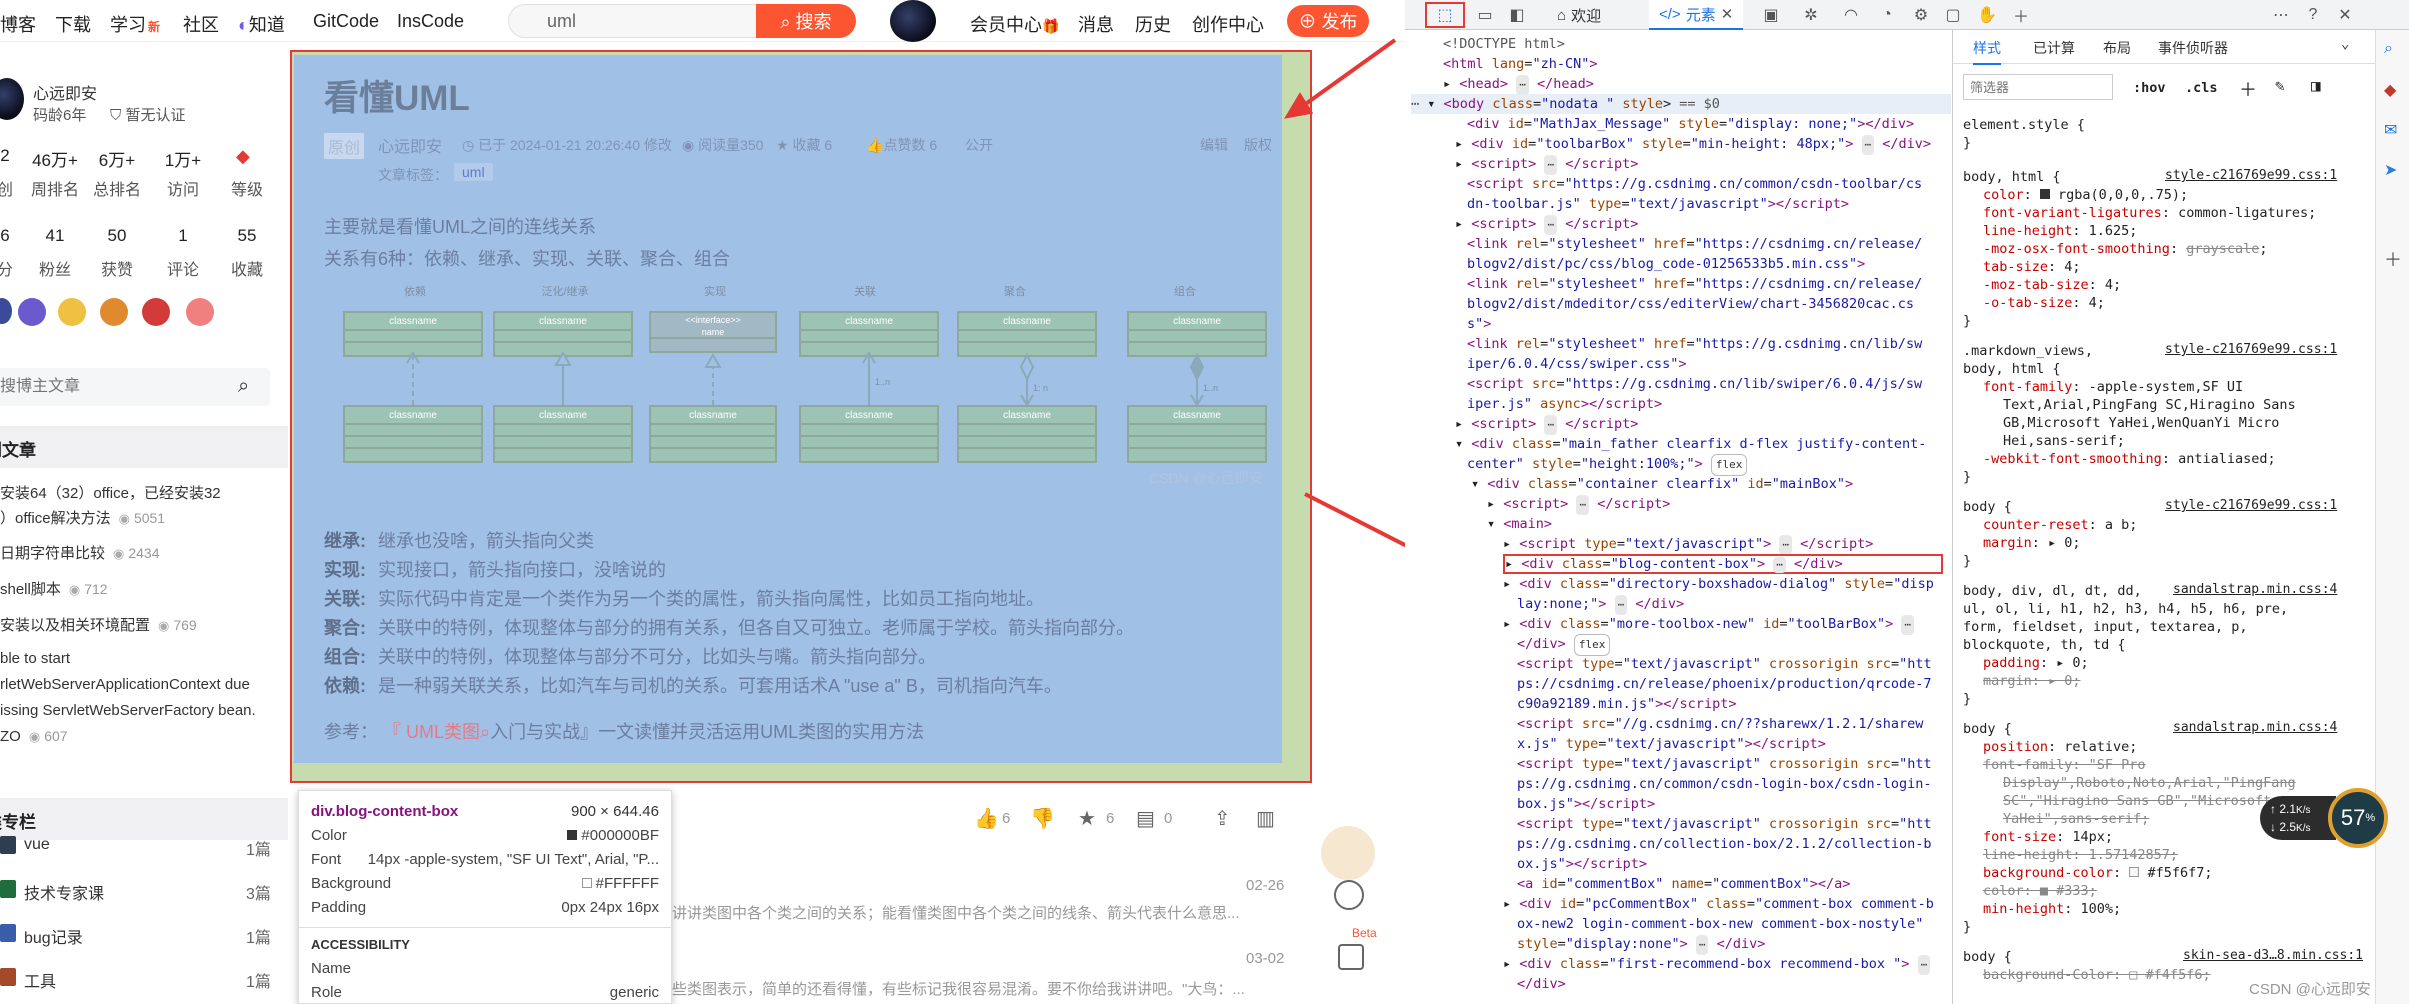 This screenshot has height=1004, width=2409. I want to click on style-prop: YaHei",sans-serif;, so click(2076, 819).